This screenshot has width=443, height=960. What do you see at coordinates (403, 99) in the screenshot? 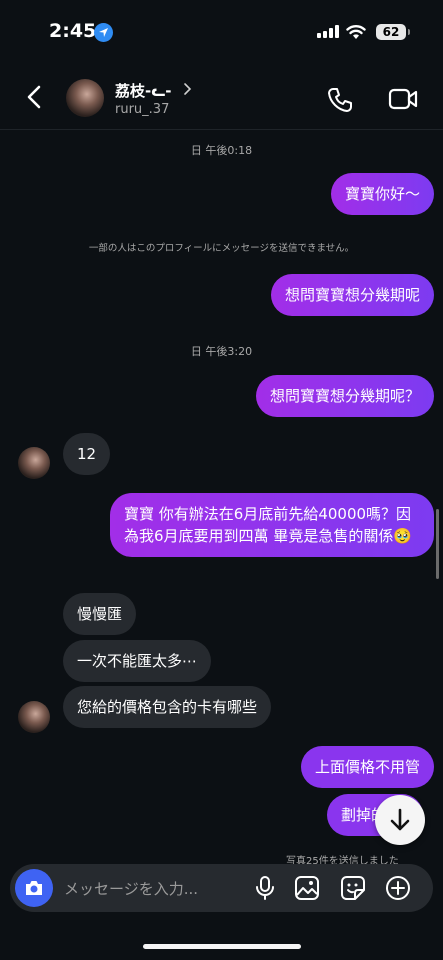
I see `video-camera-icon` at bounding box center [403, 99].